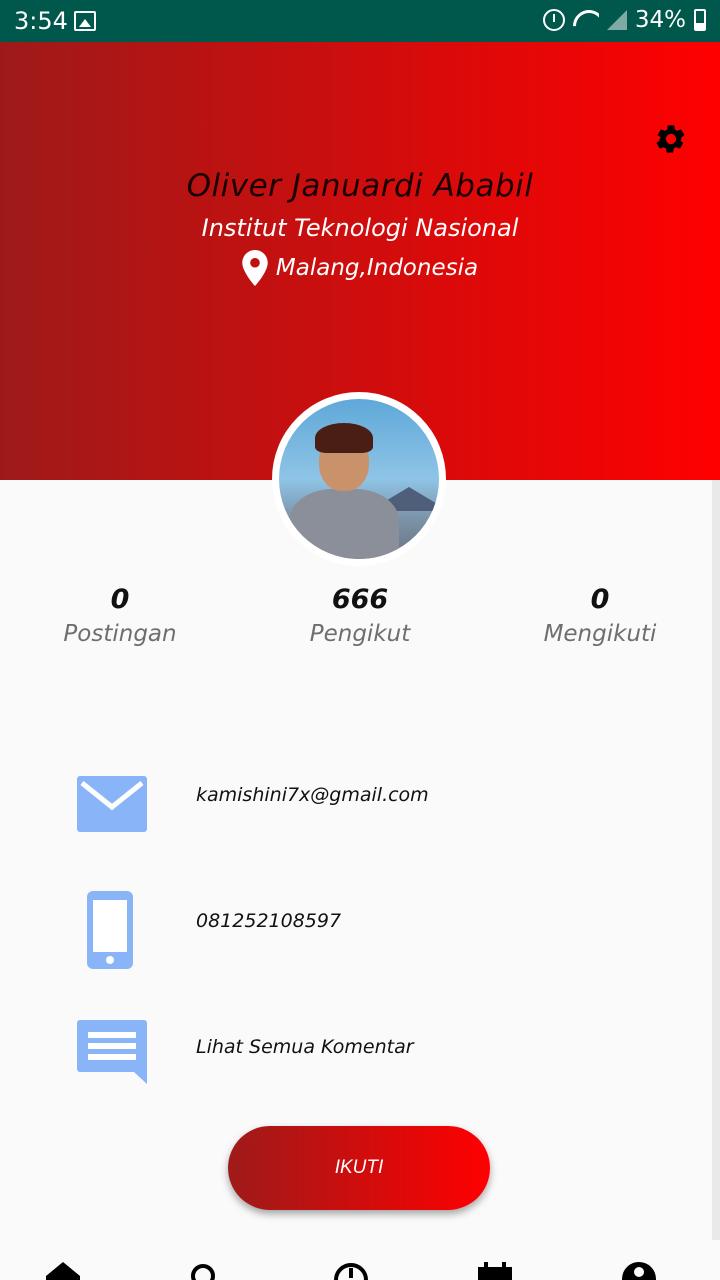  Describe the element at coordinates (344, 438) in the screenshot. I see `avatar-photo-hair` at that location.